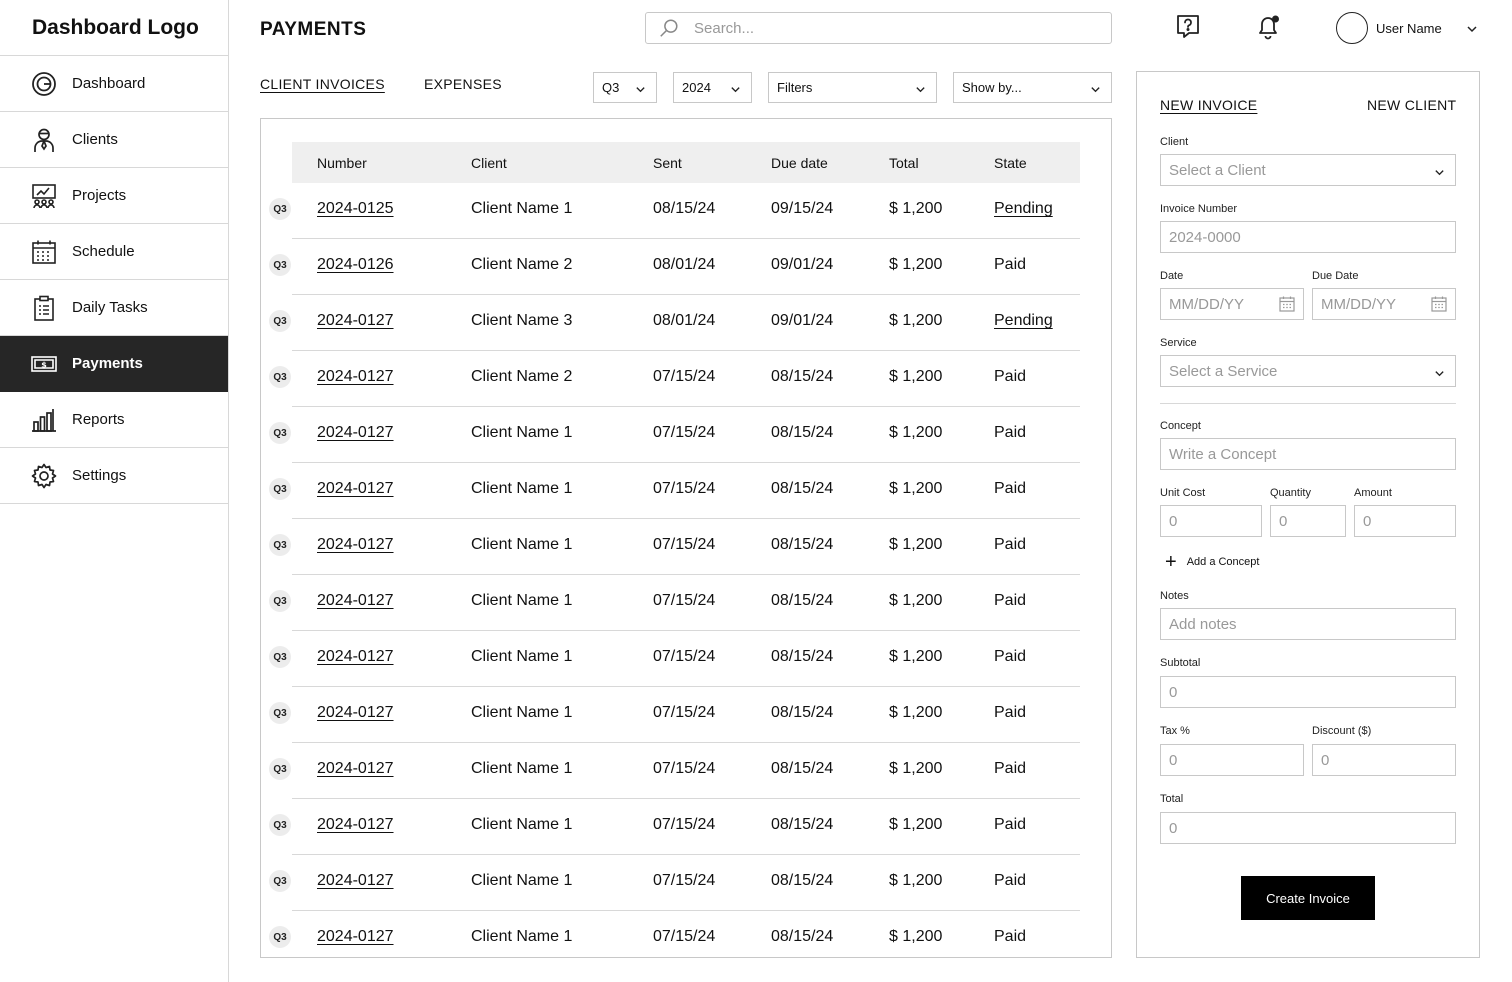 This screenshot has height=982, width=1512. I want to click on client-name-cell: Client Name 1, so click(522, 488).